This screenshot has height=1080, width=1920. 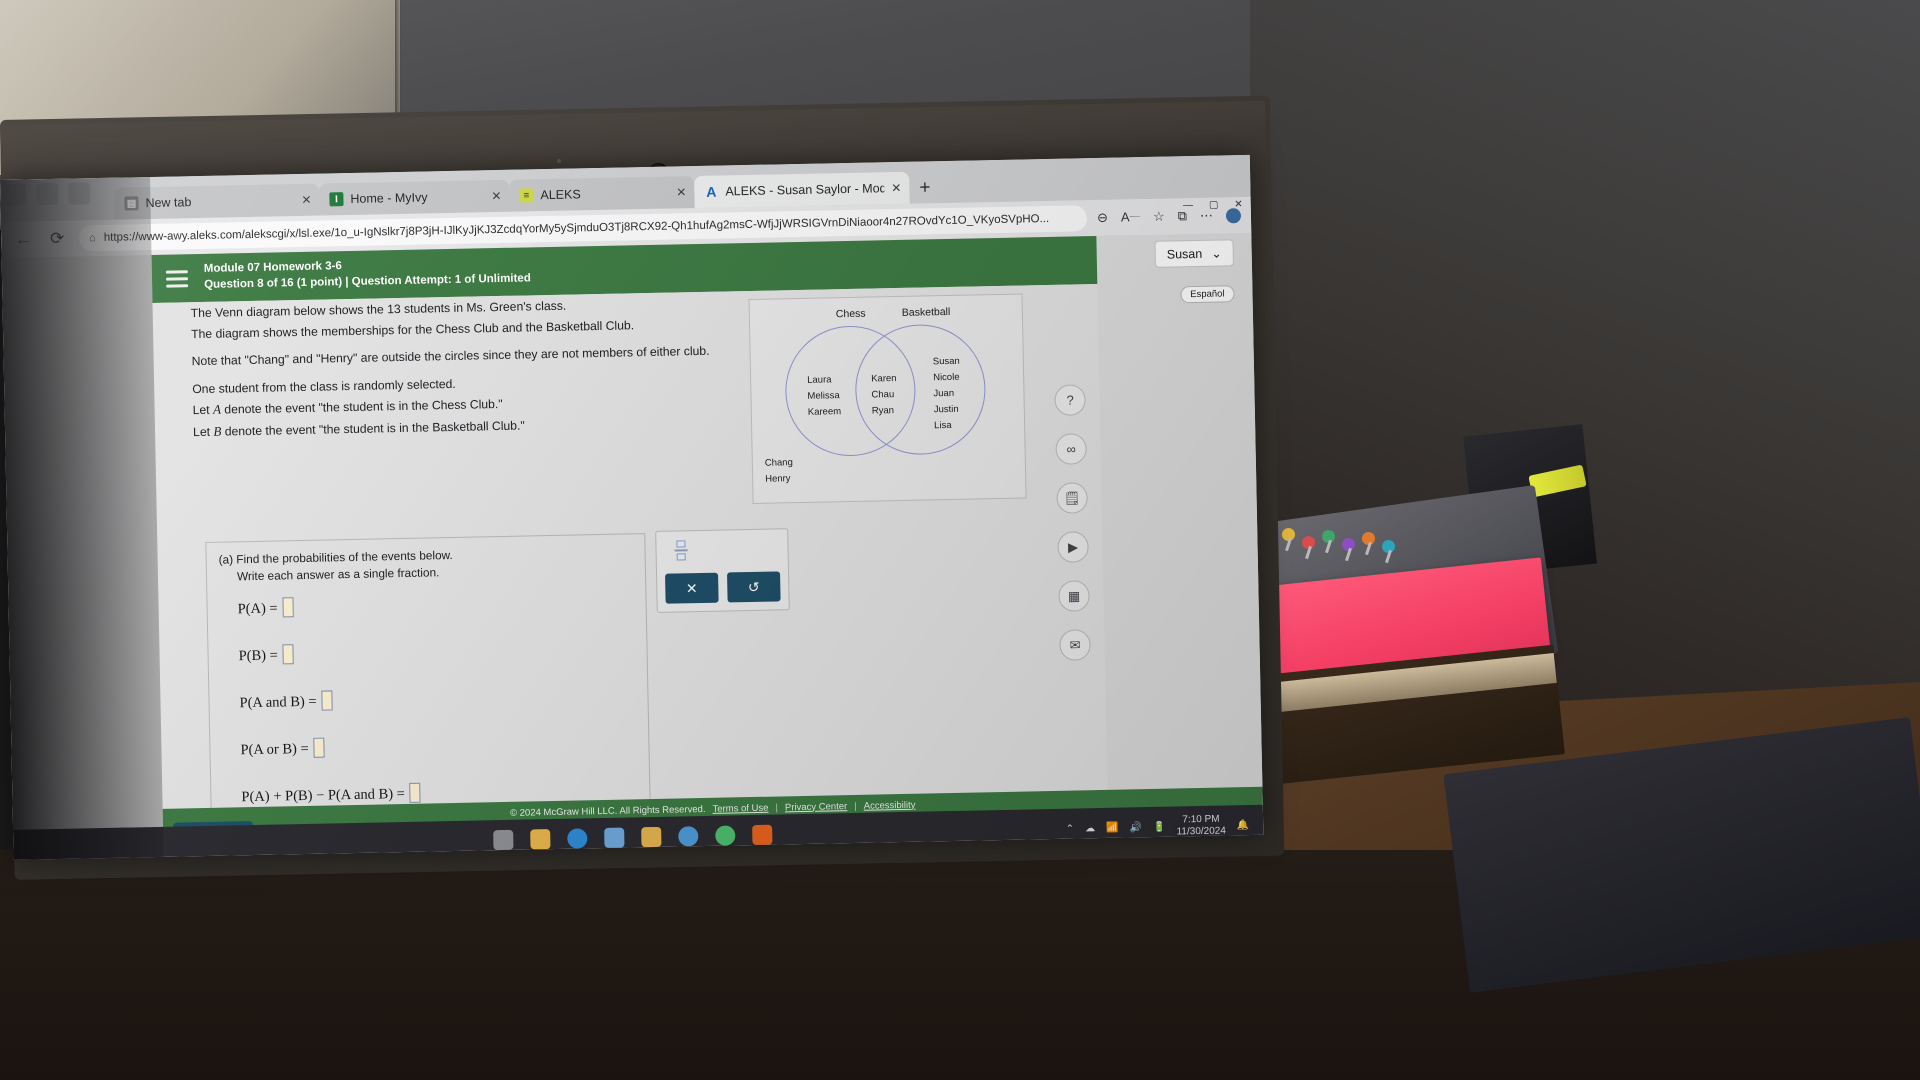 I want to click on favorite-star-icon: ☆, so click(x=1159, y=217).